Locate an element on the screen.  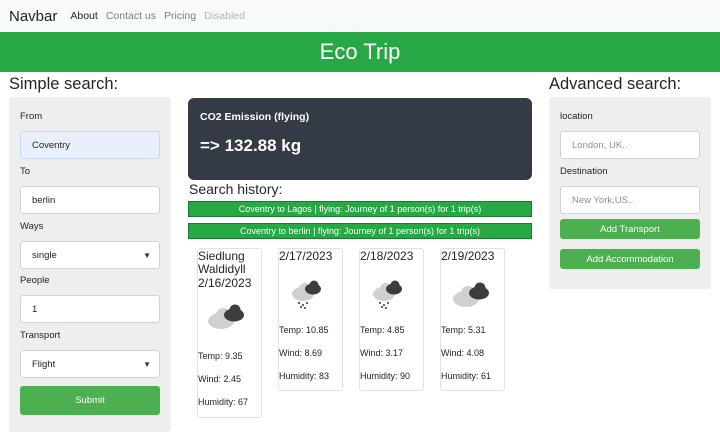
destination-input: New York,US.. is located at coordinates (630, 200).